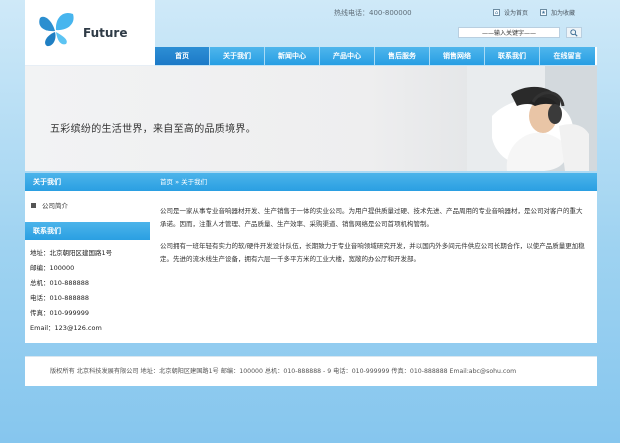 The image size is (620, 443). Describe the element at coordinates (153, 129) in the screenshot. I see `banner-slogan: 五彩缤纷的生活世界，来自至高的品质境界。` at that location.